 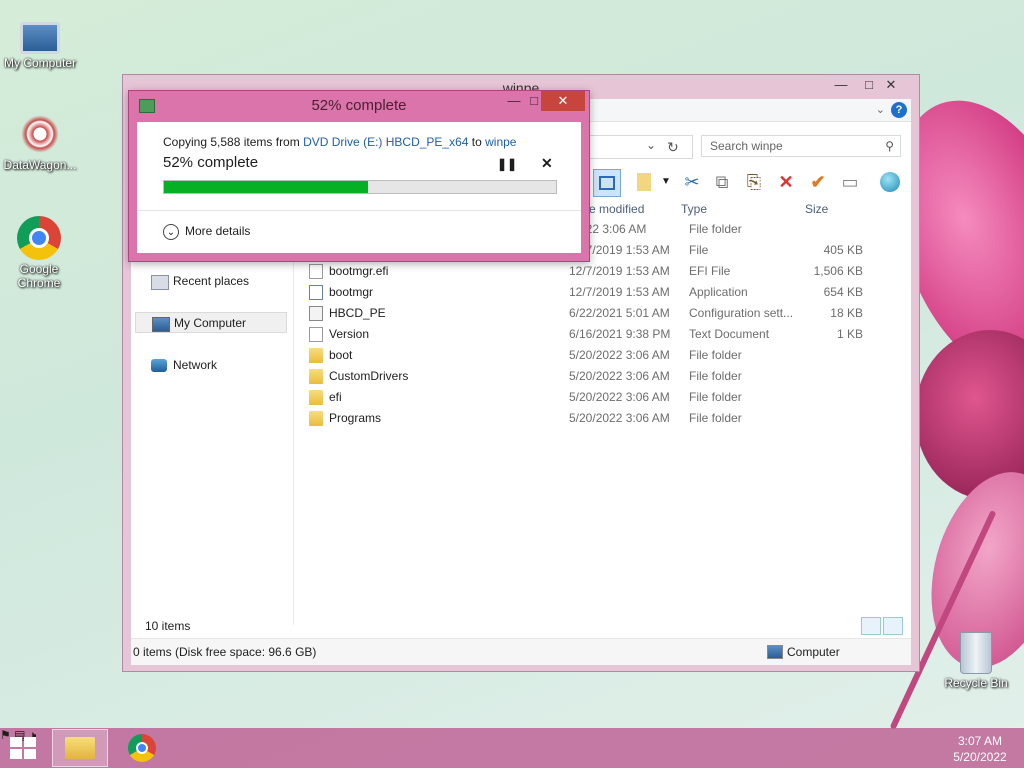 I want to click on taskbar-file-explorer, so click(x=80, y=748).